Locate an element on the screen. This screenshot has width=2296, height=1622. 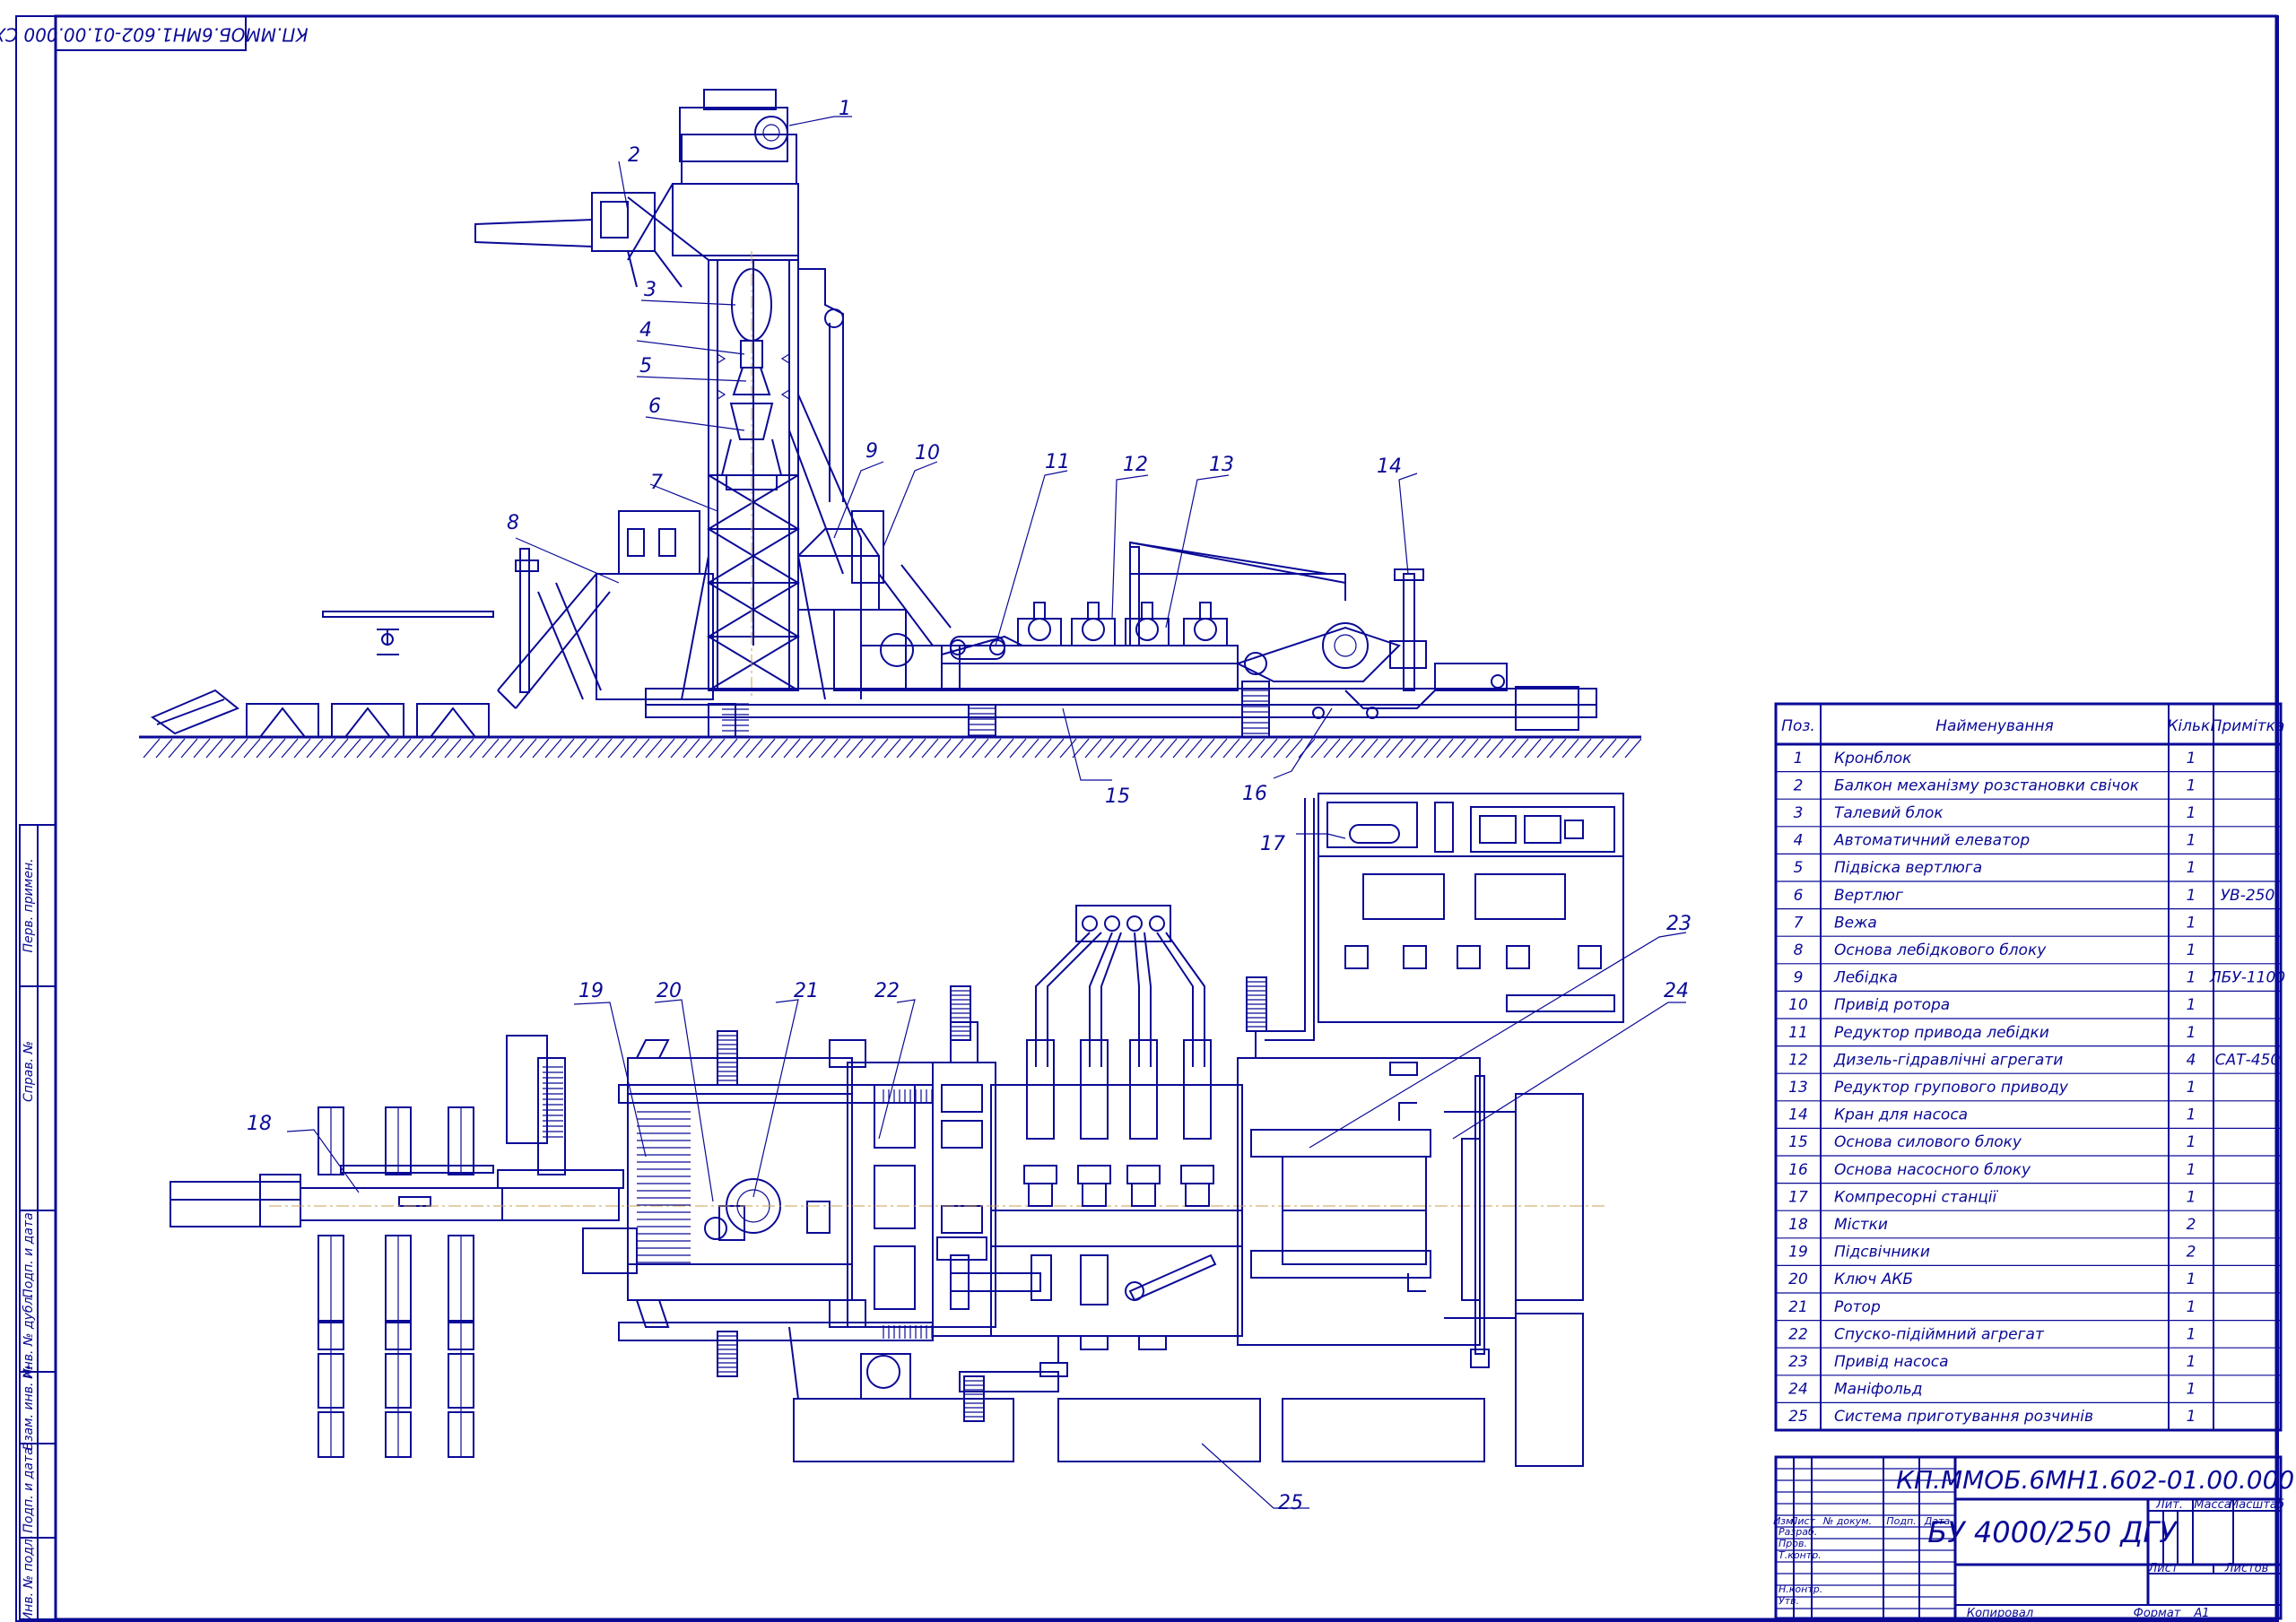
side-stamp-text-4: Взам. инв. № is located at coordinates (29, 1407).